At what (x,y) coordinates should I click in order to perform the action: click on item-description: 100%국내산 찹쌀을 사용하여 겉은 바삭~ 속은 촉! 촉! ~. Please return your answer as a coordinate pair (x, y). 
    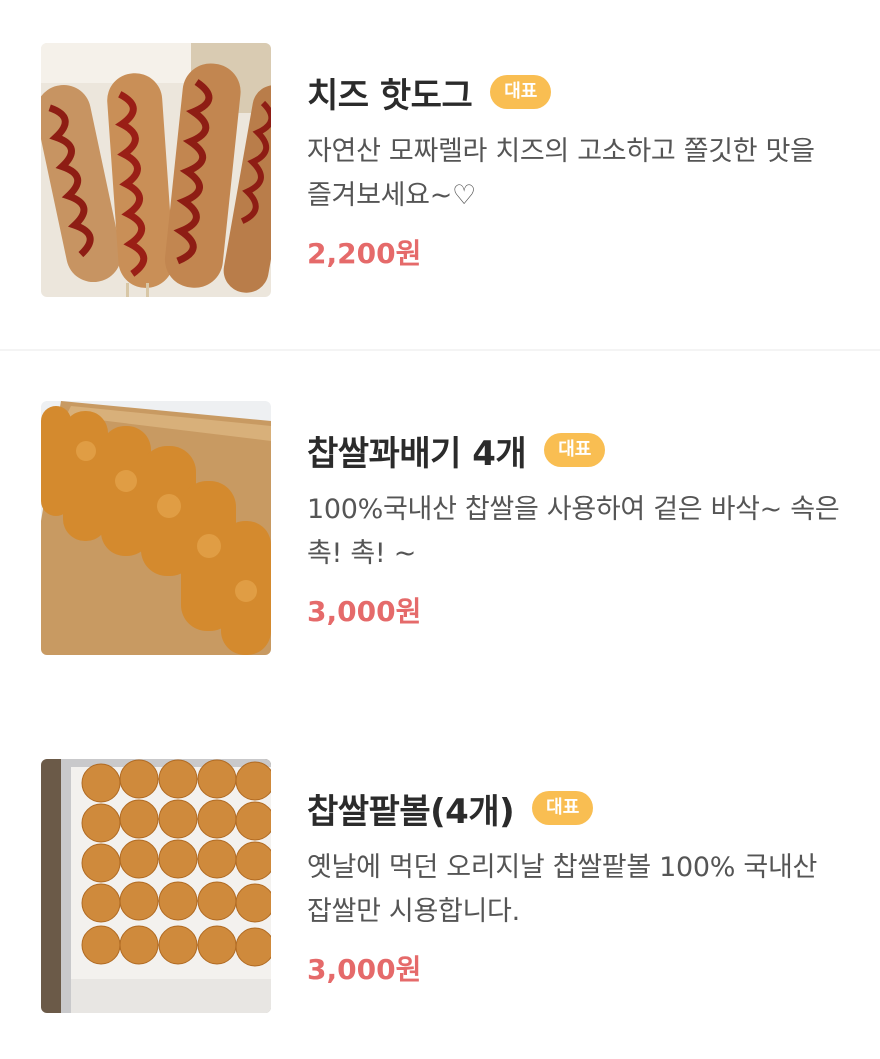
    Looking at the image, I should click on (573, 531).